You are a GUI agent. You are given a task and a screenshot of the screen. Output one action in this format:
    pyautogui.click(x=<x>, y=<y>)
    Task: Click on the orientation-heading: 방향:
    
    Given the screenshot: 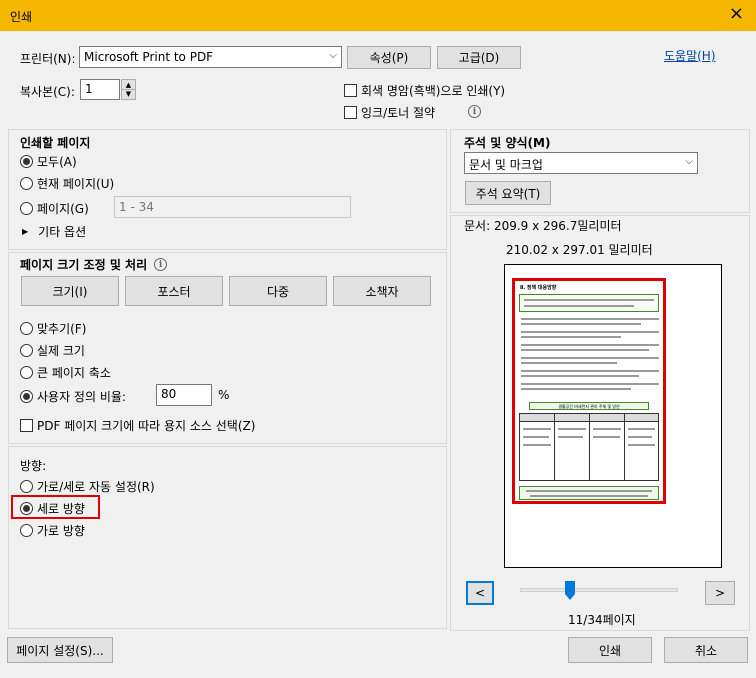 What is the action you would take?
    pyautogui.click(x=33, y=466)
    